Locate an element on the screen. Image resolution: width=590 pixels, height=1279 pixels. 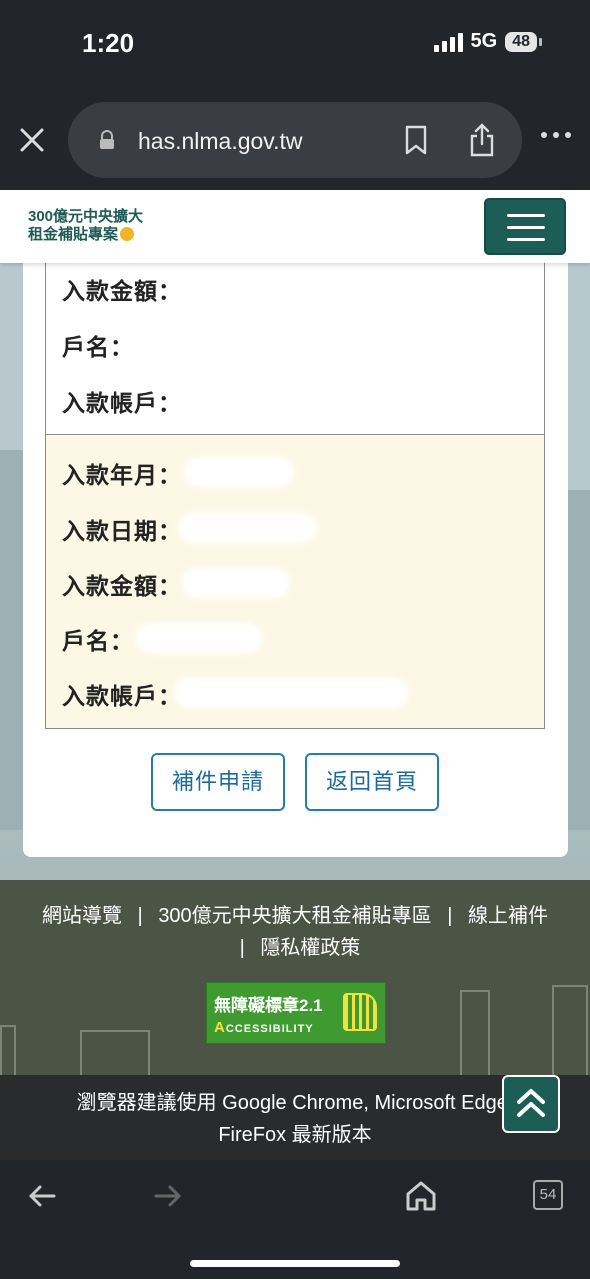
bookmark-icon is located at coordinates (416, 140).